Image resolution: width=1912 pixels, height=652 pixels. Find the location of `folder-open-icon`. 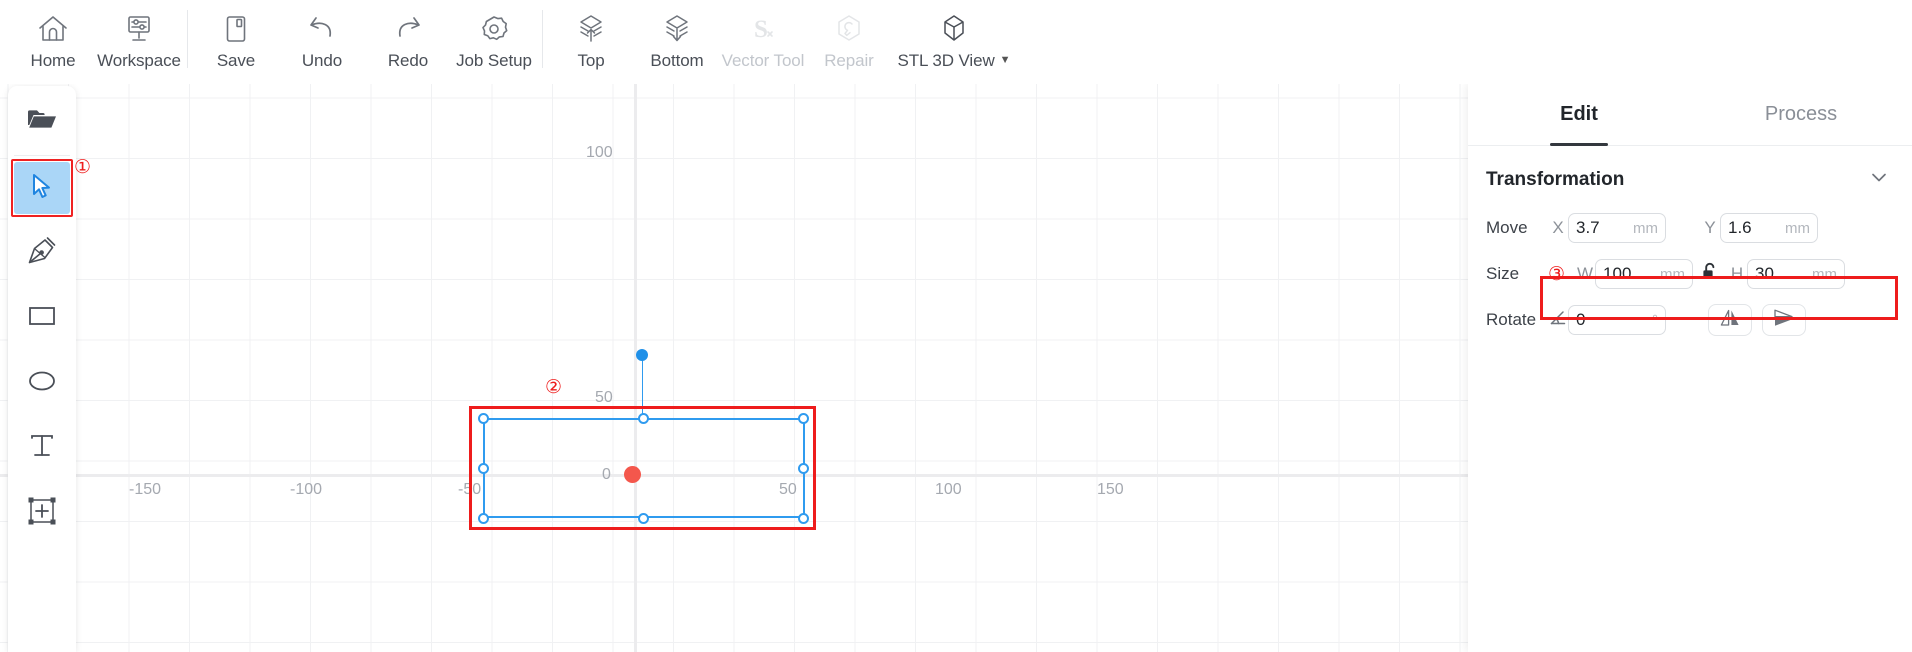

folder-open-icon is located at coordinates (42, 122).